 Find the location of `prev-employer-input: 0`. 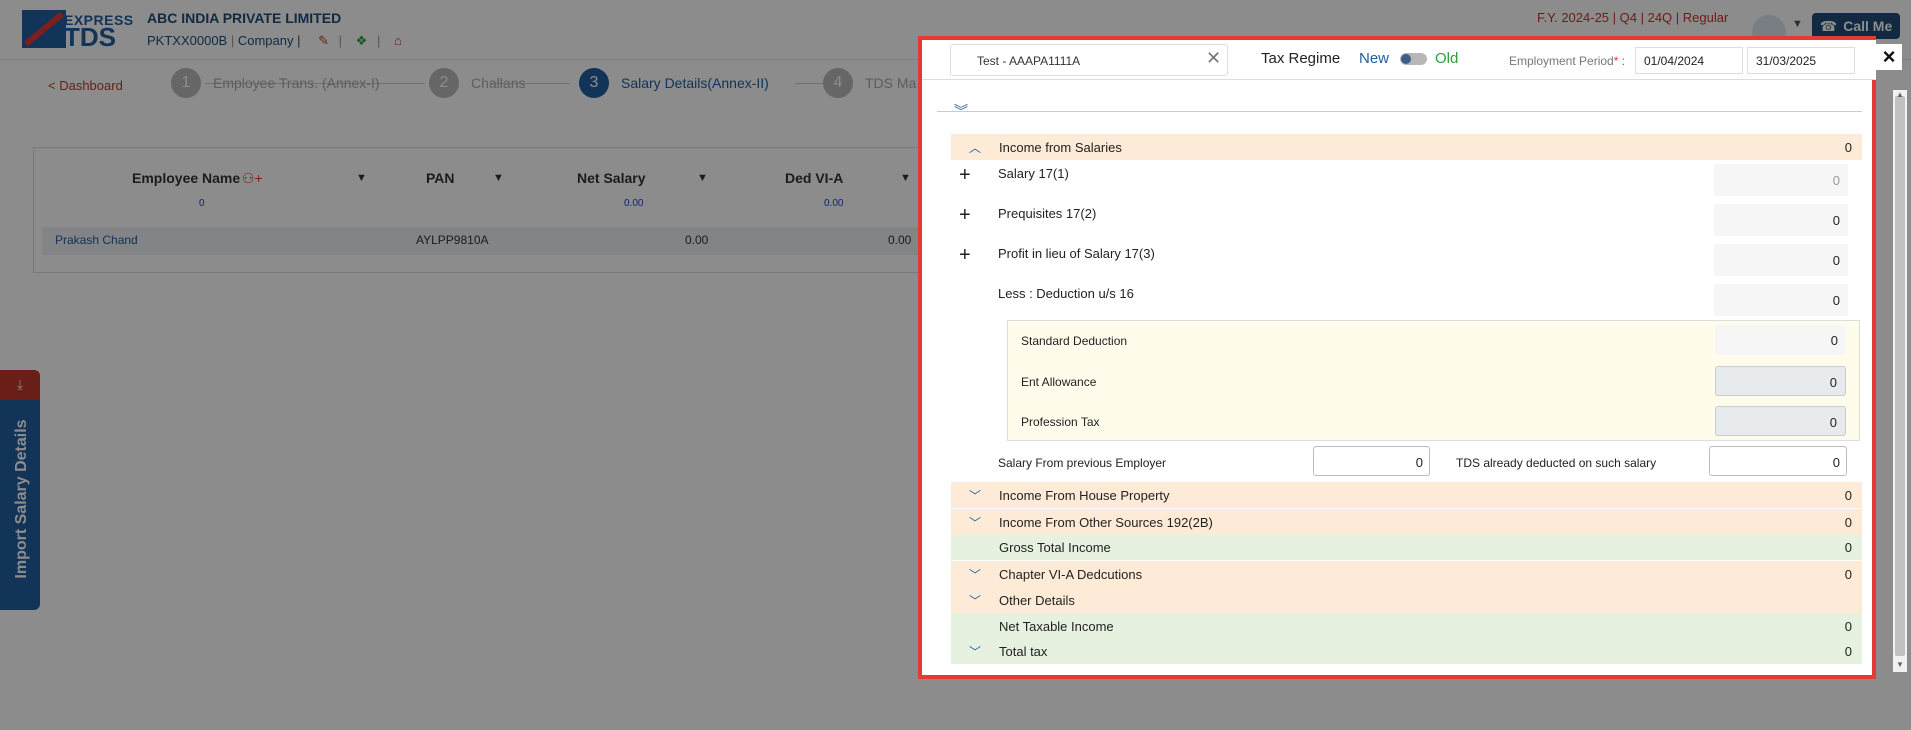

prev-employer-input: 0 is located at coordinates (1371, 461).